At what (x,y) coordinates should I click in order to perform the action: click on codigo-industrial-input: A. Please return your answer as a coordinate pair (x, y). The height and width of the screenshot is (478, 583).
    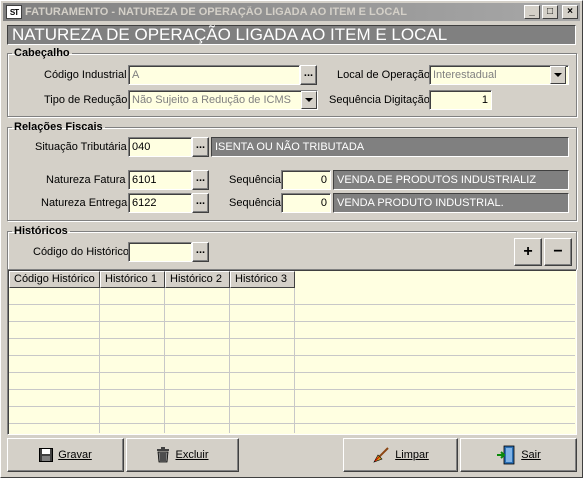
    Looking at the image, I should click on (214, 75).